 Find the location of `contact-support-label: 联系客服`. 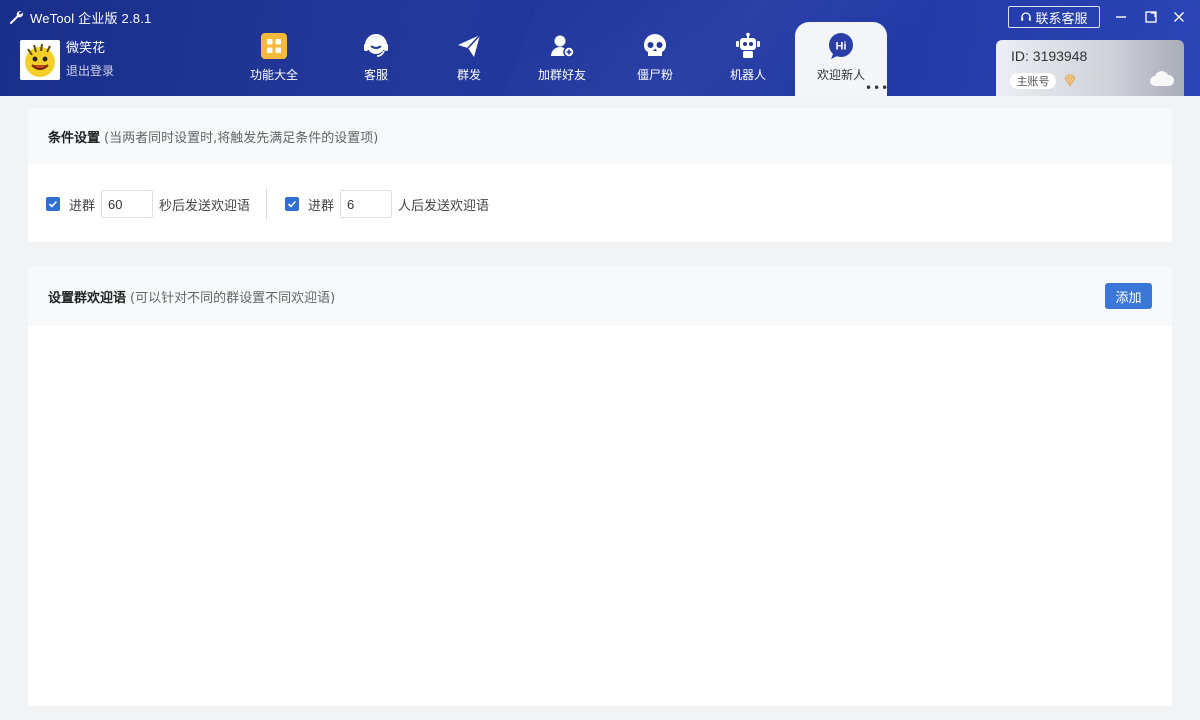

contact-support-label: 联系客服 is located at coordinates (1061, 19).